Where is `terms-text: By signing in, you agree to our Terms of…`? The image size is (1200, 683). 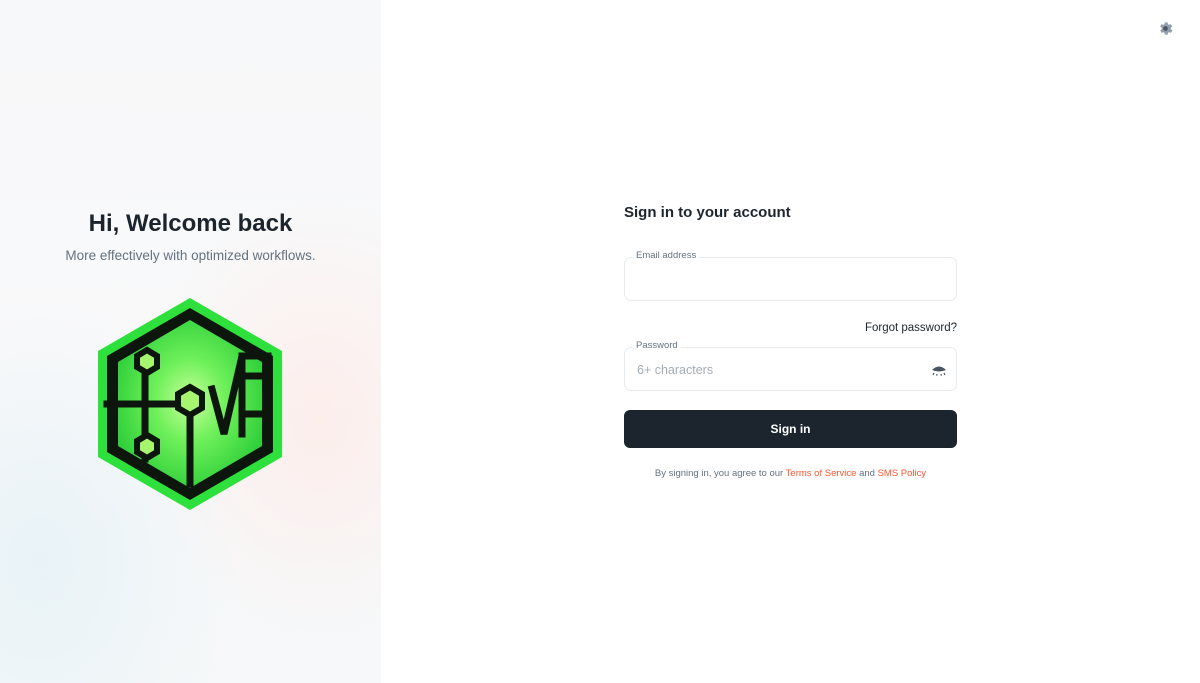 terms-text: By signing in, you agree to our Terms of… is located at coordinates (790, 473).